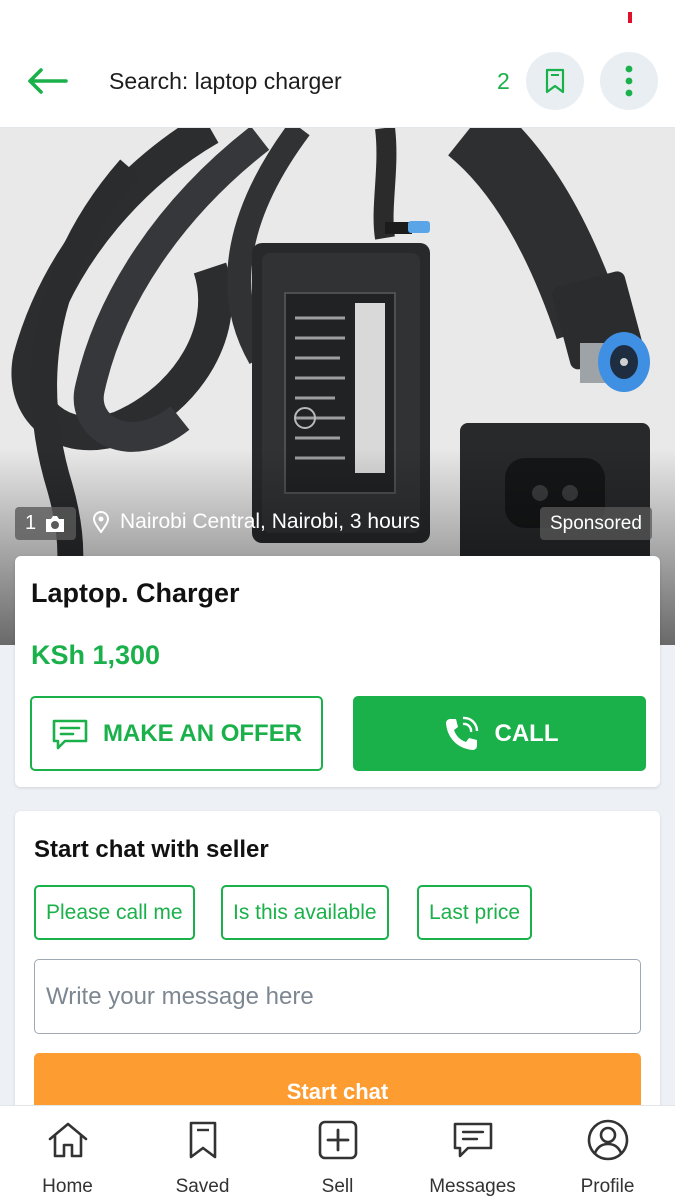  I want to click on bottom-navigation: Home Saved Sell Messages Profile, so click(337, 1152).